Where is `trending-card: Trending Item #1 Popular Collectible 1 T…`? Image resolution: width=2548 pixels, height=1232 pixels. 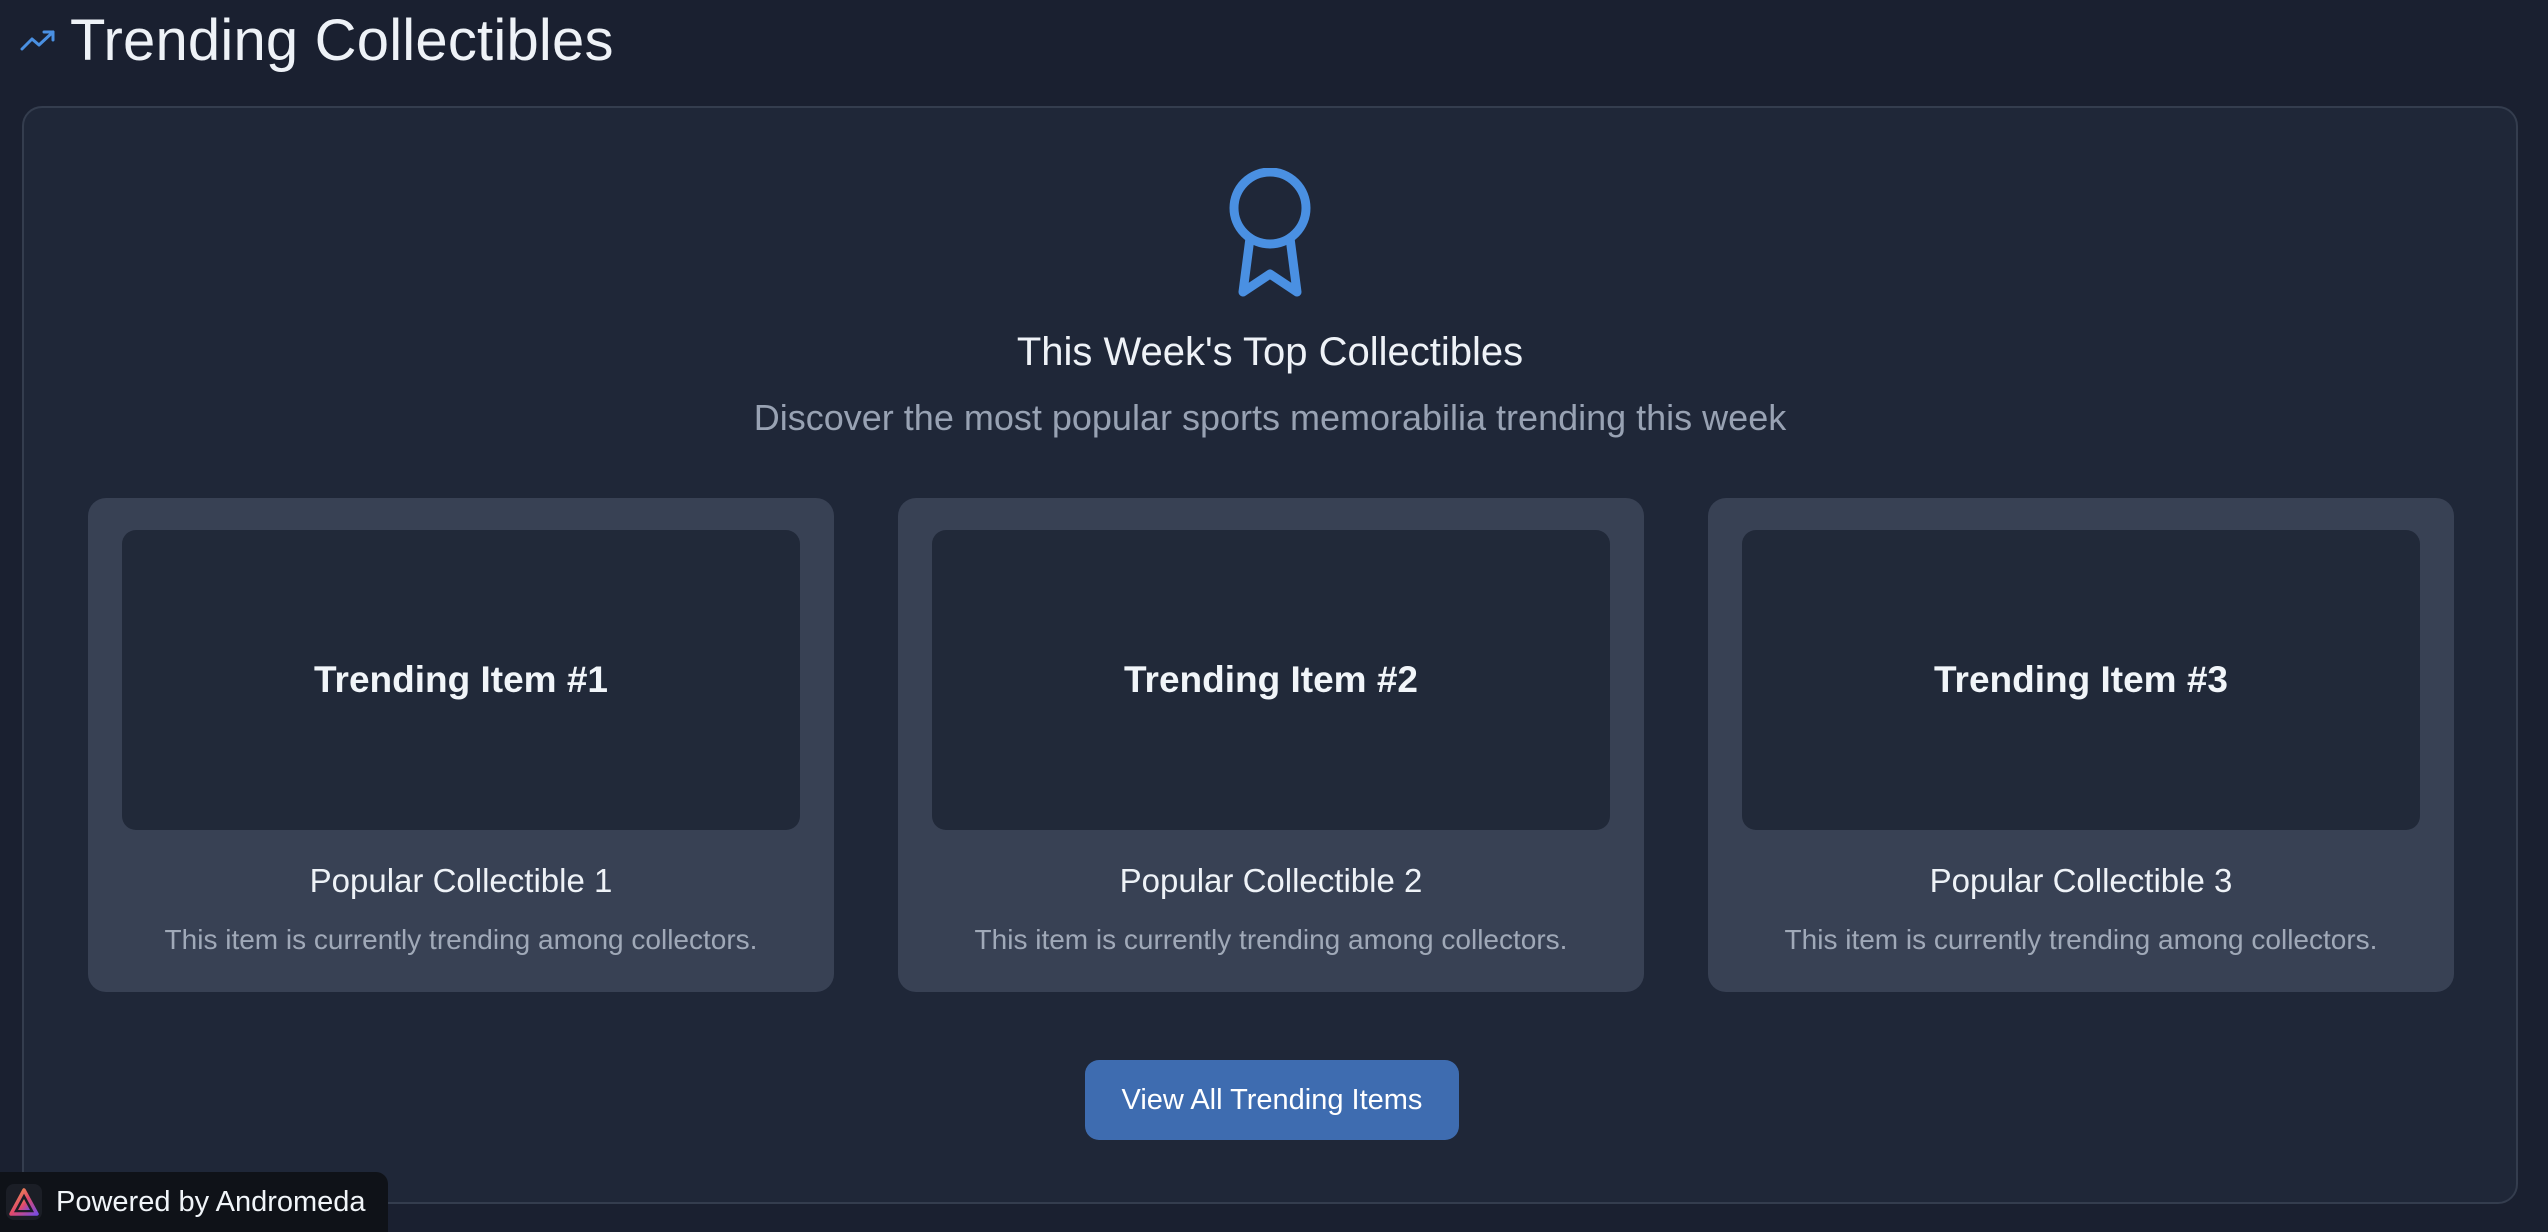 trending-card: Trending Item #1 Popular Collectible 1 T… is located at coordinates (461, 745).